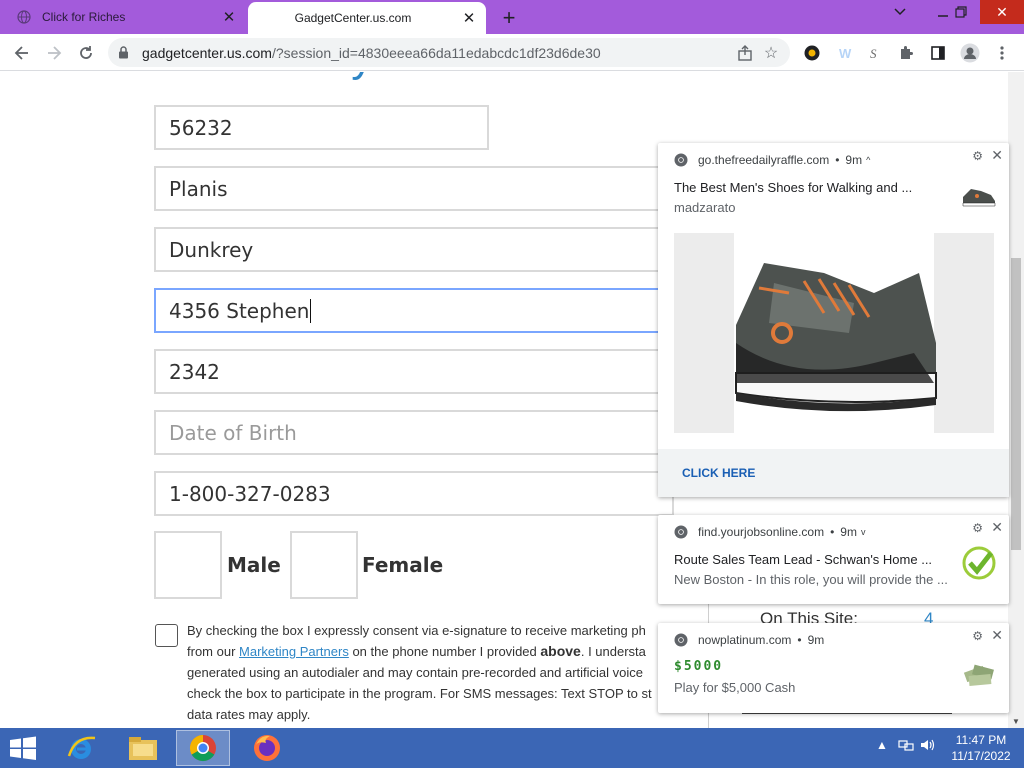 The height and width of the screenshot is (768, 1024). What do you see at coordinates (560, 651) in the screenshot?
I see `consent-bold-text: above` at bounding box center [560, 651].